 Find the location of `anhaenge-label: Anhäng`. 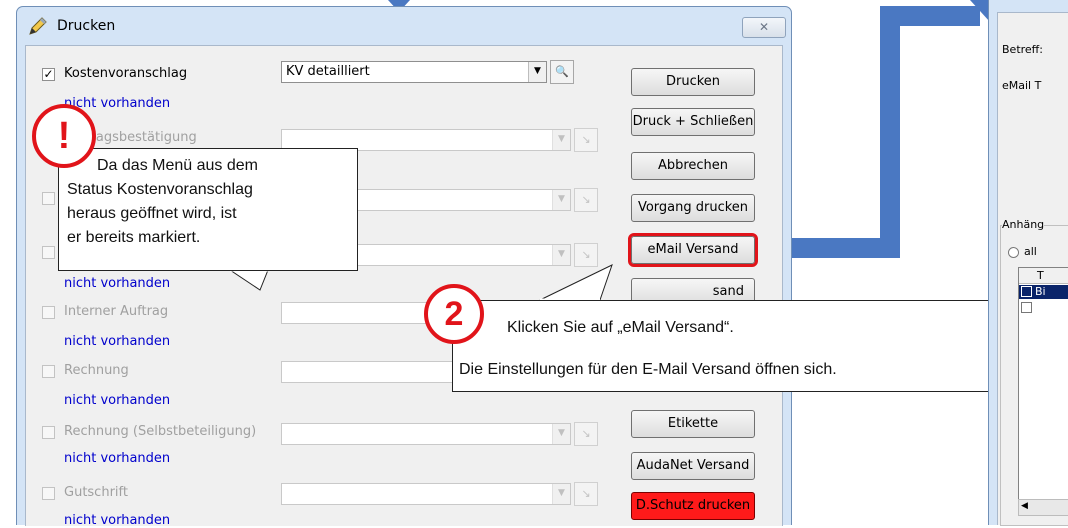

anhaenge-label: Anhäng is located at coordinates (1023, 224).